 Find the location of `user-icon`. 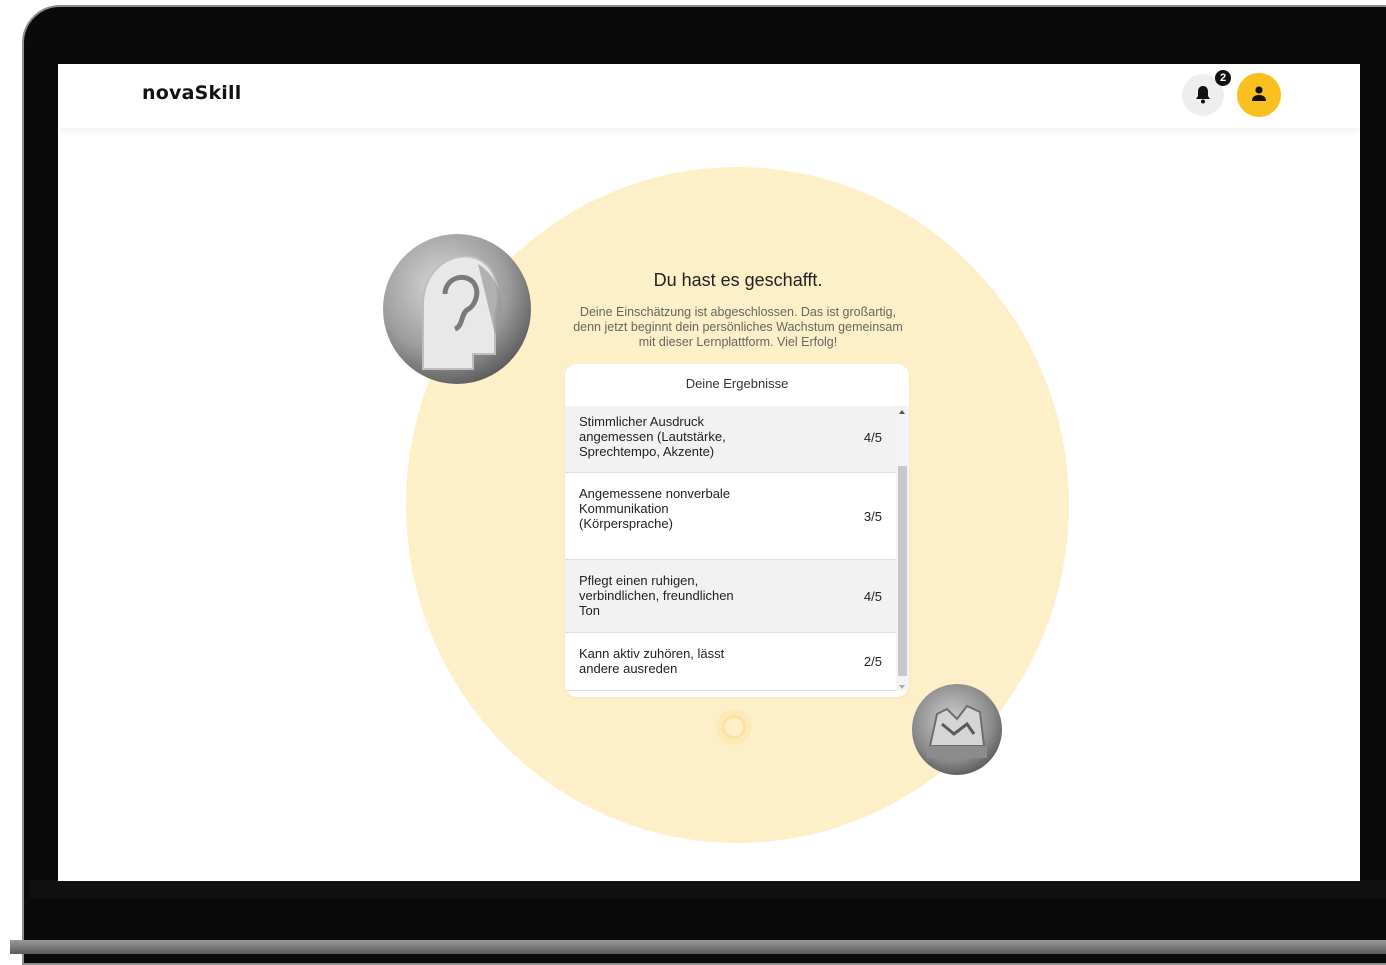

user-icon is located at coordinates (1259, 93).